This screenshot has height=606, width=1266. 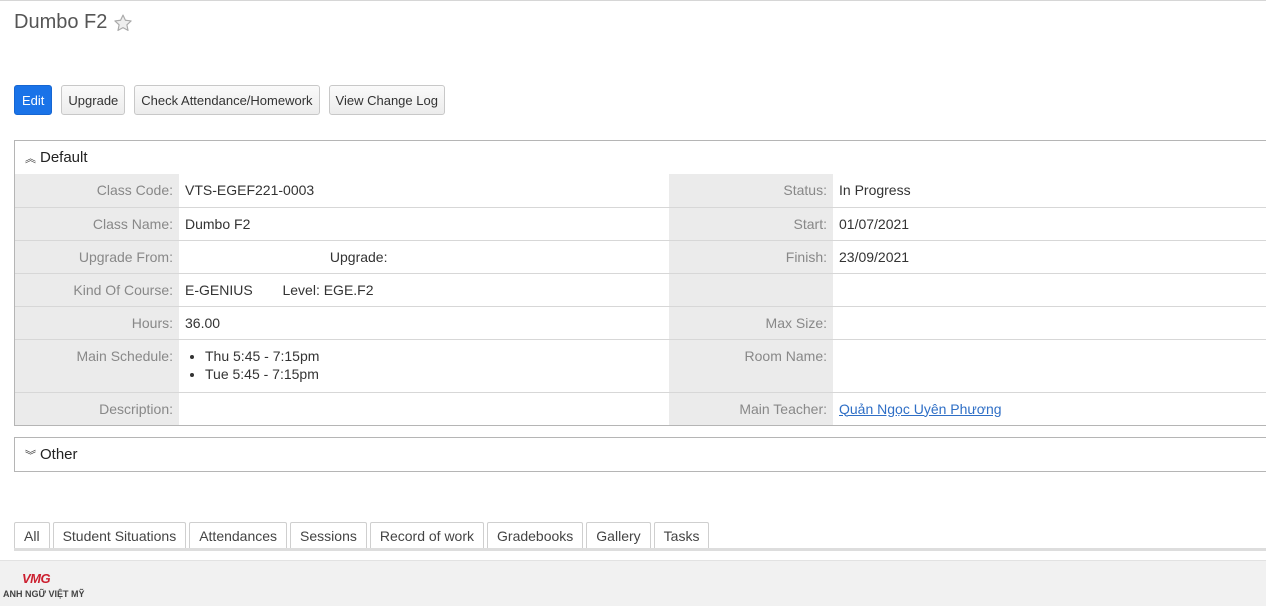 I want to click on tab-all: All, so click(x=32, y=535).